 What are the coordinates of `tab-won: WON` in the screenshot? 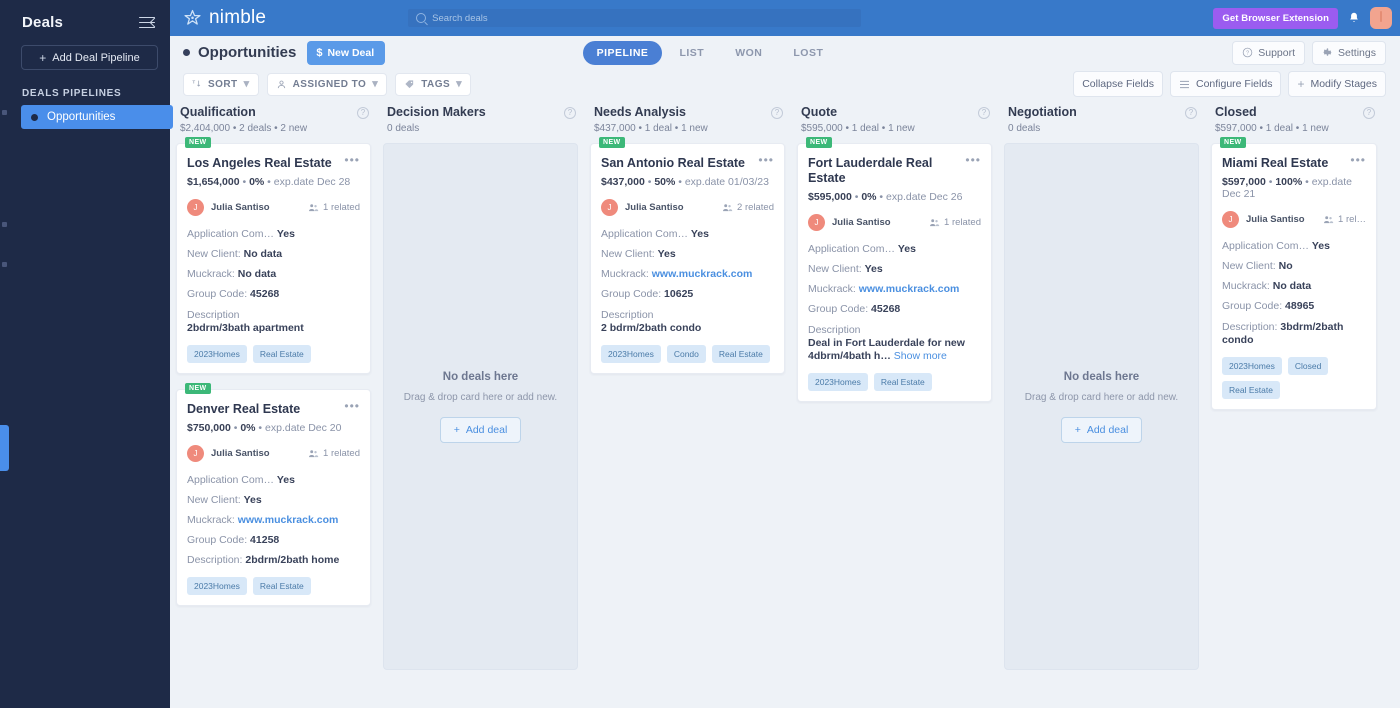 It's located at (748, 53).